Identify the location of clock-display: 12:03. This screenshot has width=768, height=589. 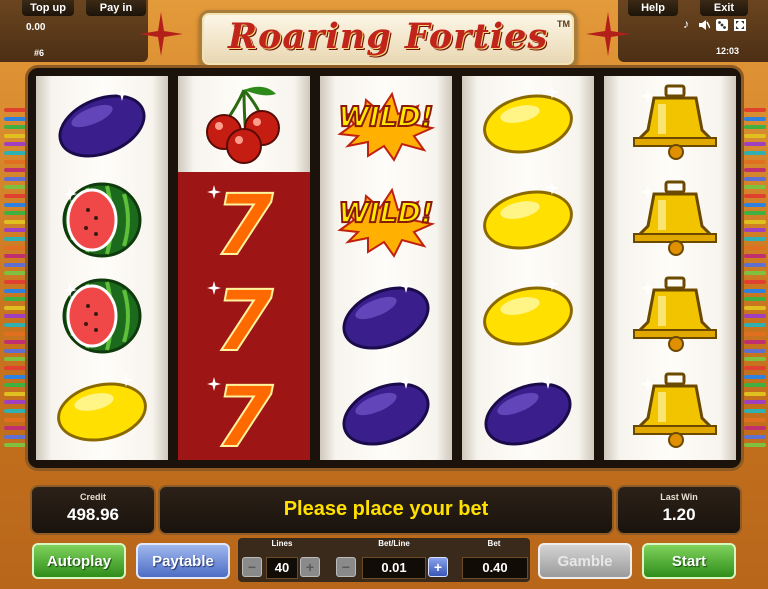
(728, 51).